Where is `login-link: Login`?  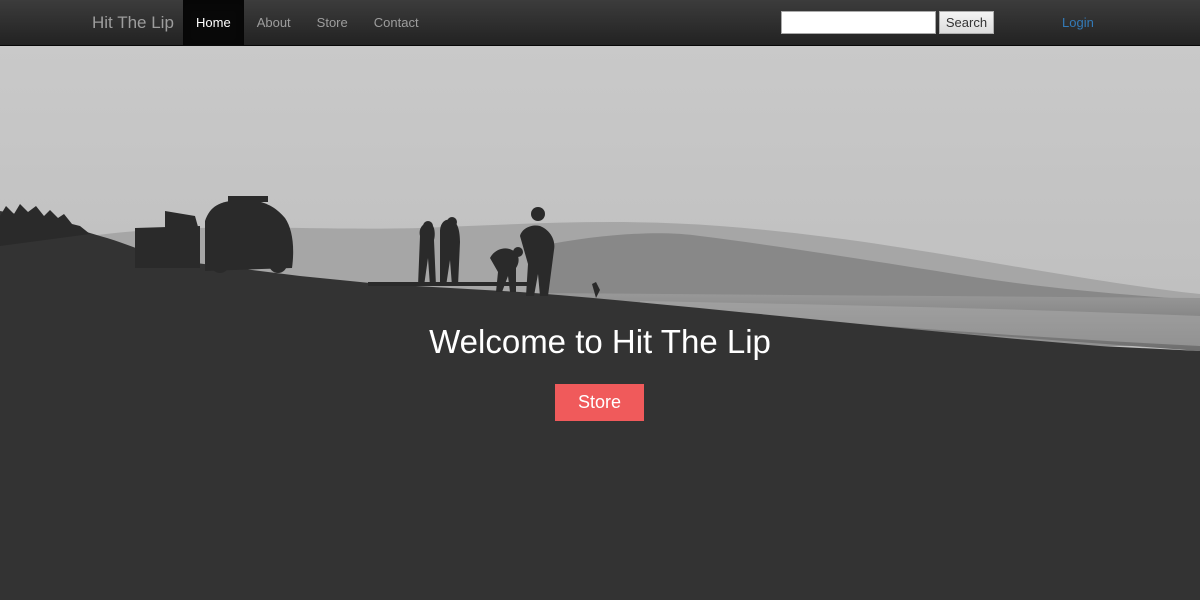
login-link: Login is located at coordinates (1078, 22).